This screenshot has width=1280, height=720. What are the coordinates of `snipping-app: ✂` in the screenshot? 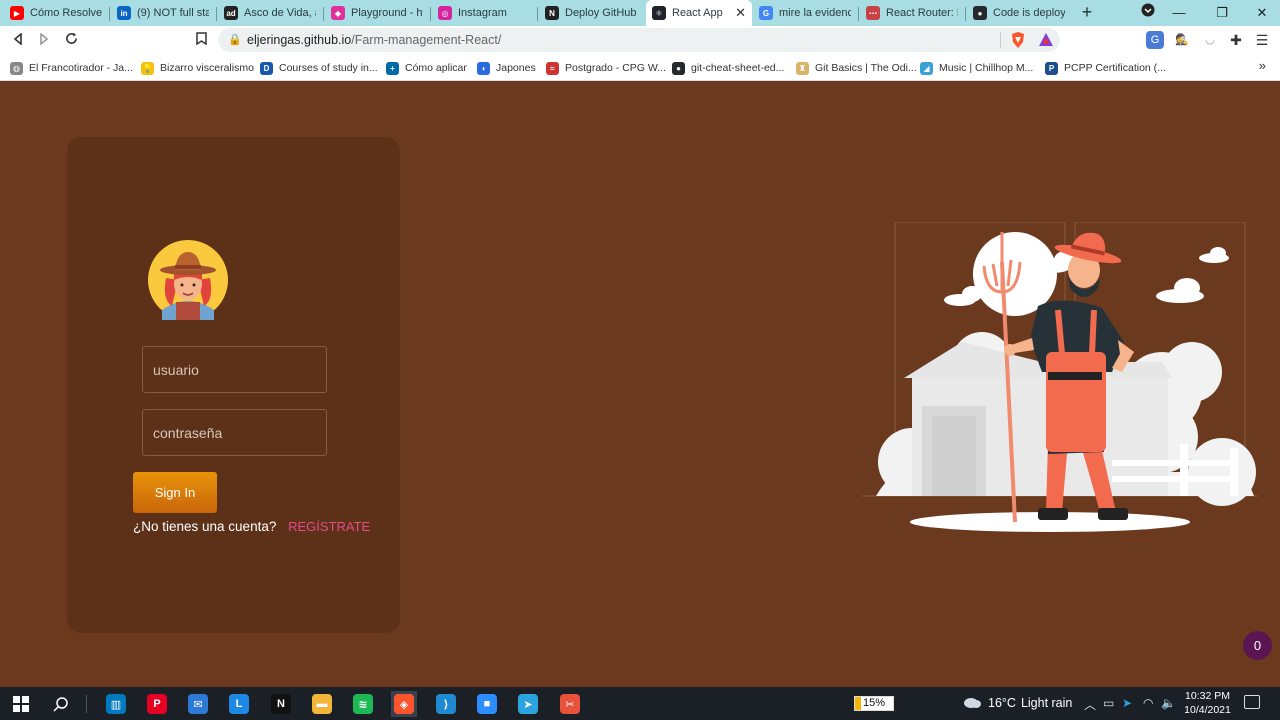 It's located at (570, 704).